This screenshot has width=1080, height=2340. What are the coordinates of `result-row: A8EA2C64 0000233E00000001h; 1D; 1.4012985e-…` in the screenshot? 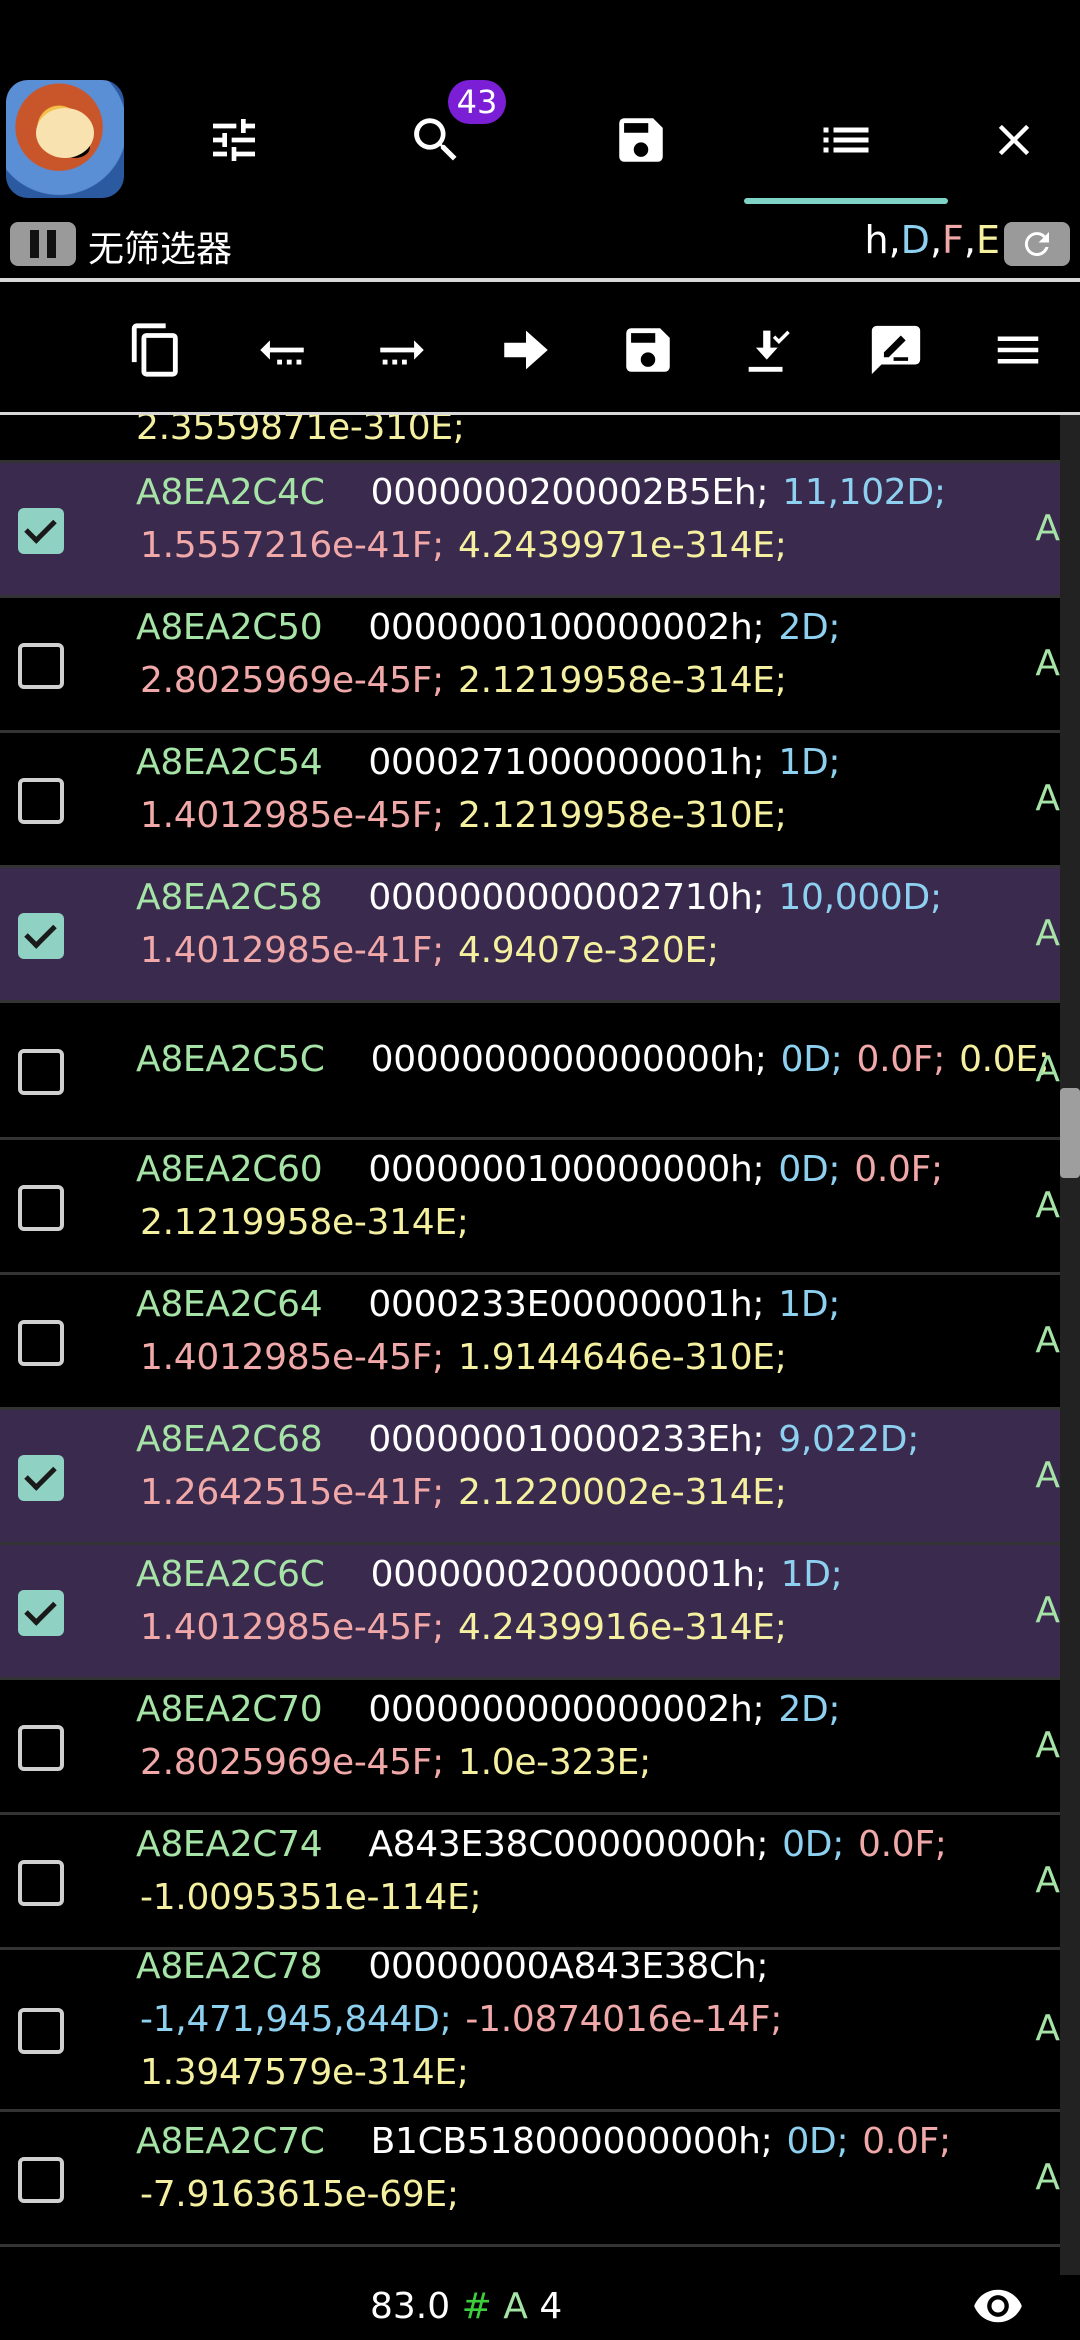 It's located at (530, 1342).